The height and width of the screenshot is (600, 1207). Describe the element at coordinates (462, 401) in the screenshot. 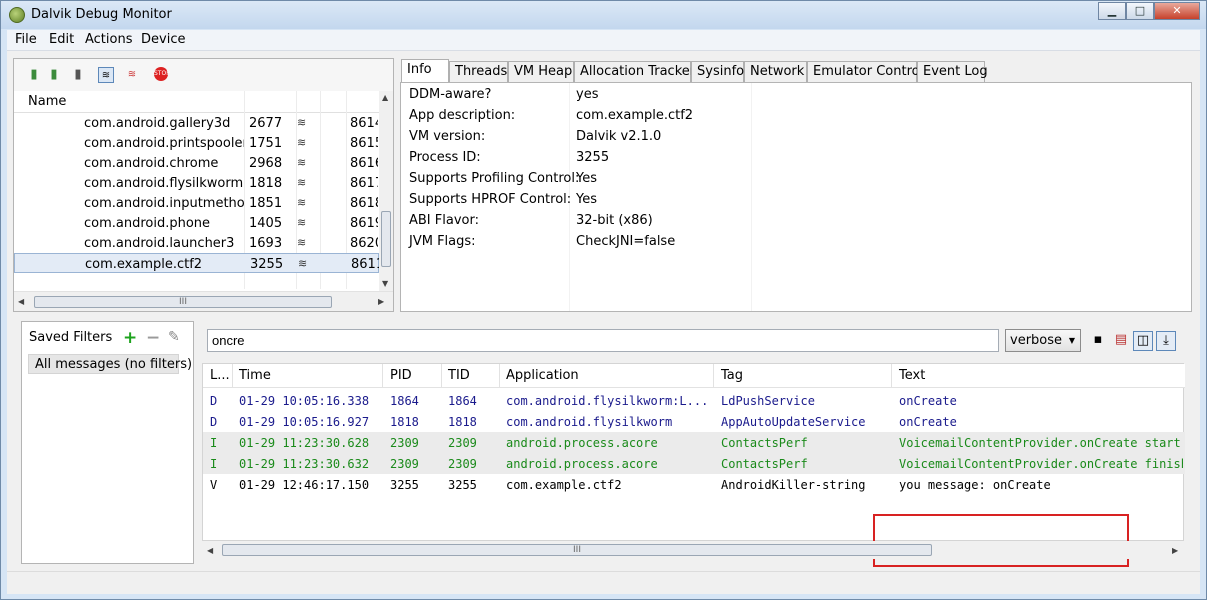

I see `log-tid: 1864` at that location.